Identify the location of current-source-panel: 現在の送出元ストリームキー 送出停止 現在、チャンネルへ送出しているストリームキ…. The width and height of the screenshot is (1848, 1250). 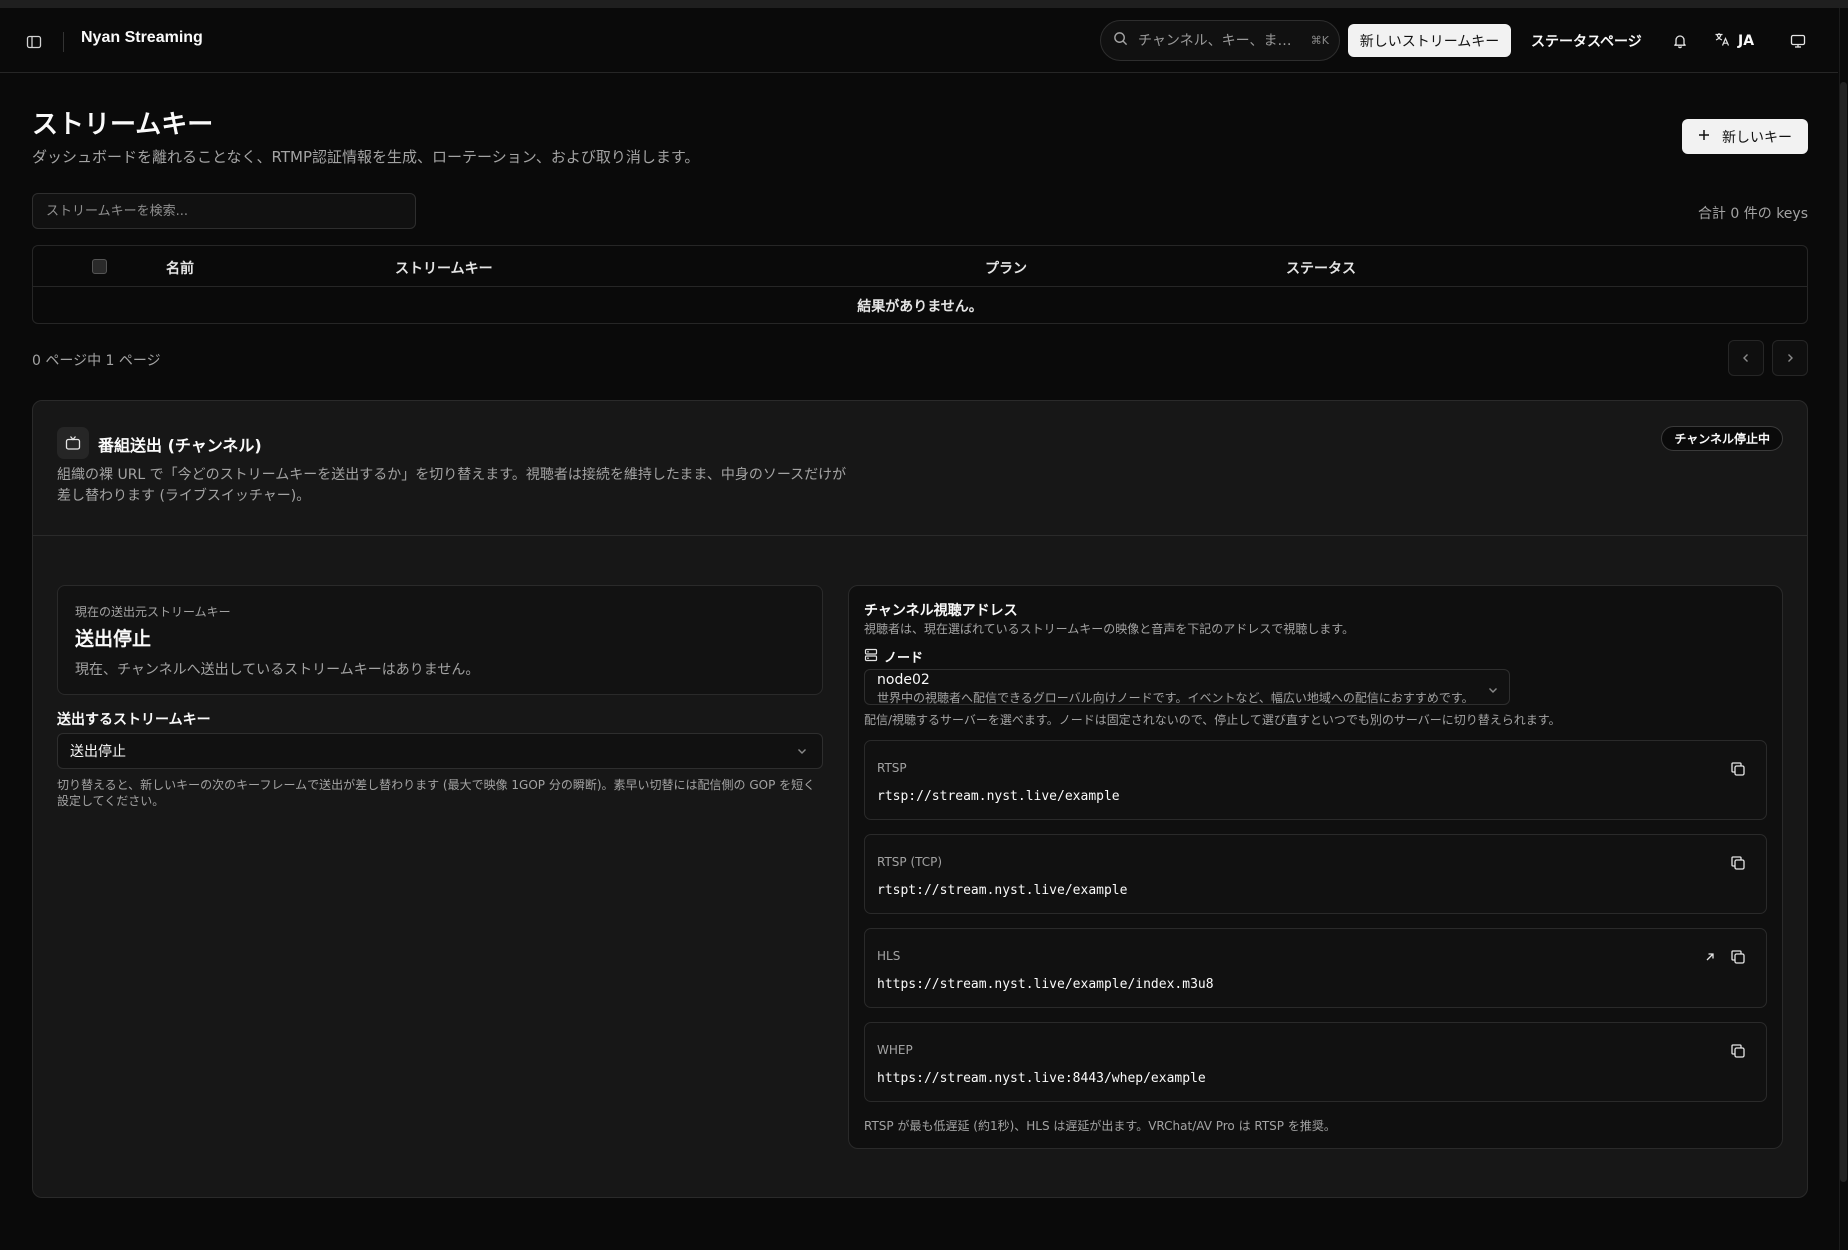
(440, 640).